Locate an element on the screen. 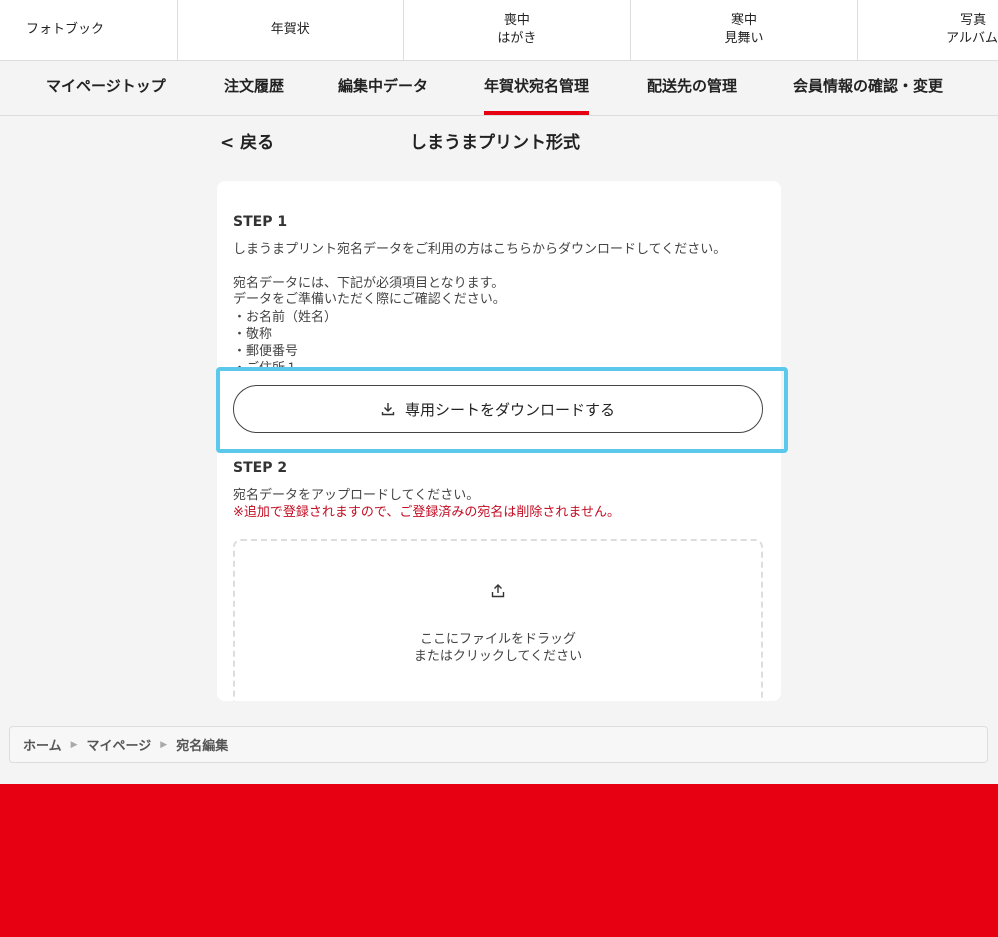  category-mochu-hagaki: 喪中 はがき is located at coordinates (517, 30).